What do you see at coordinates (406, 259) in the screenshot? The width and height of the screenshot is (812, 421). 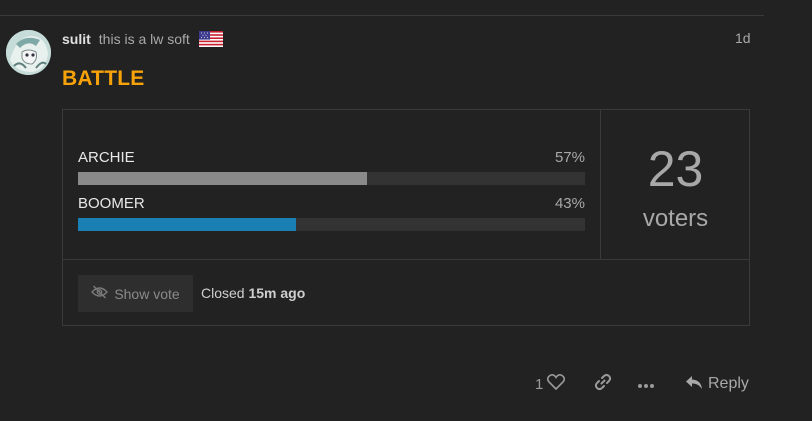 I see `poll-divider` at bounding box center [406, 259].